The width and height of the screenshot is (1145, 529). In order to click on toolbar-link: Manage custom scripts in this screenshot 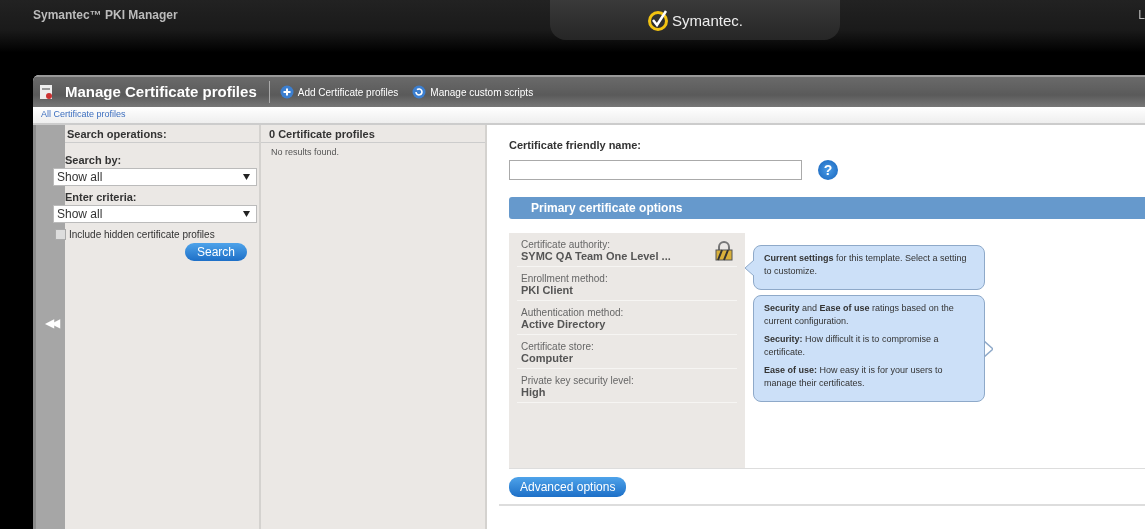, I will do `click(473, 92)`.